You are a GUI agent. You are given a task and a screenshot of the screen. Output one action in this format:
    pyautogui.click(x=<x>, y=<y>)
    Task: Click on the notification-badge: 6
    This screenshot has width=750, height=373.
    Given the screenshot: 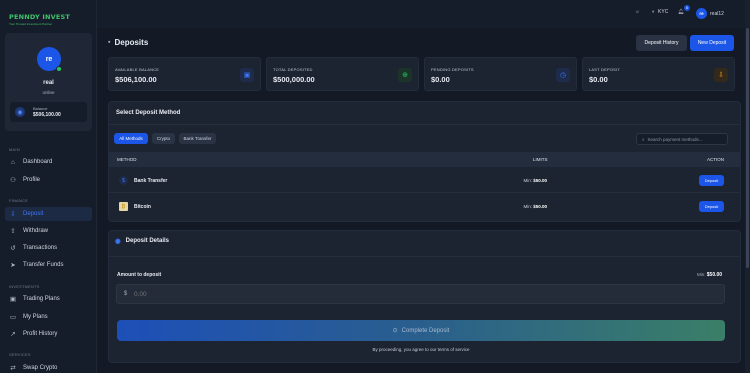 What is the action you would take?
    pyautogui.click(x=687, y=8)
    